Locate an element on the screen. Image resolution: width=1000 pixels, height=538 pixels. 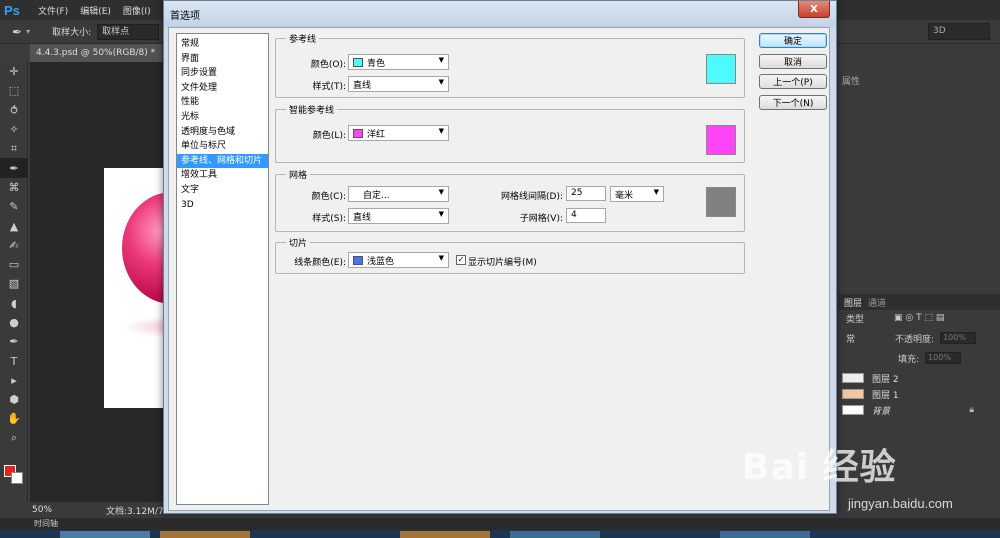
eyedropper-tool-icon: ✒ is located at coordinates (14, 168).